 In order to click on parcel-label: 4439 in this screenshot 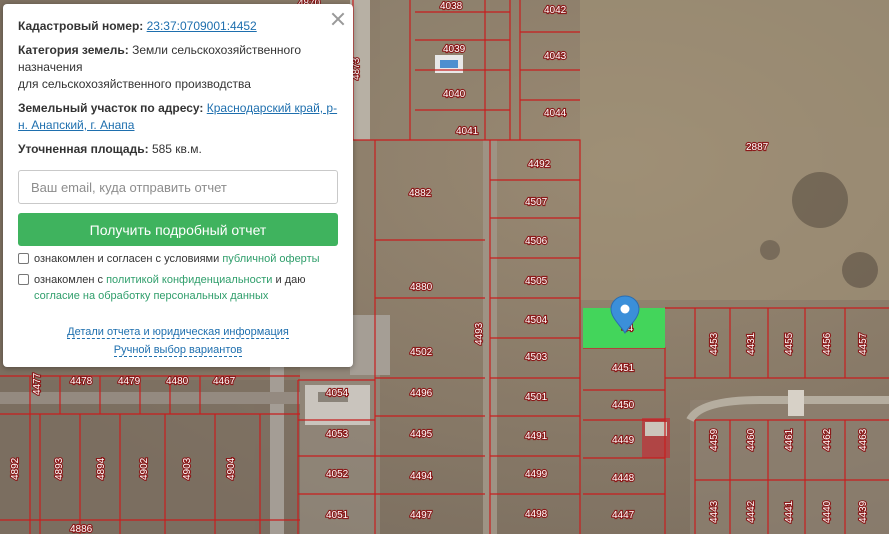, I will do `click(863, 511)`.